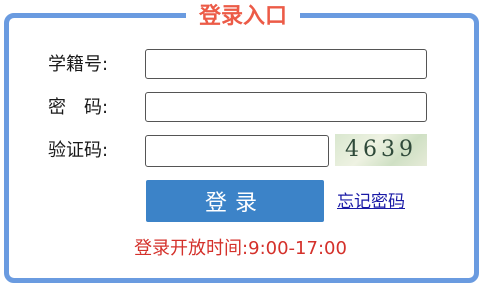 The width and height of the screenshot is (481, 286). What do you see at coordinates (240, 248) in the screenshot?
I see `login-hours-notice: 登录开放时间:9:00-17:00` at bounding box center [240, 248].